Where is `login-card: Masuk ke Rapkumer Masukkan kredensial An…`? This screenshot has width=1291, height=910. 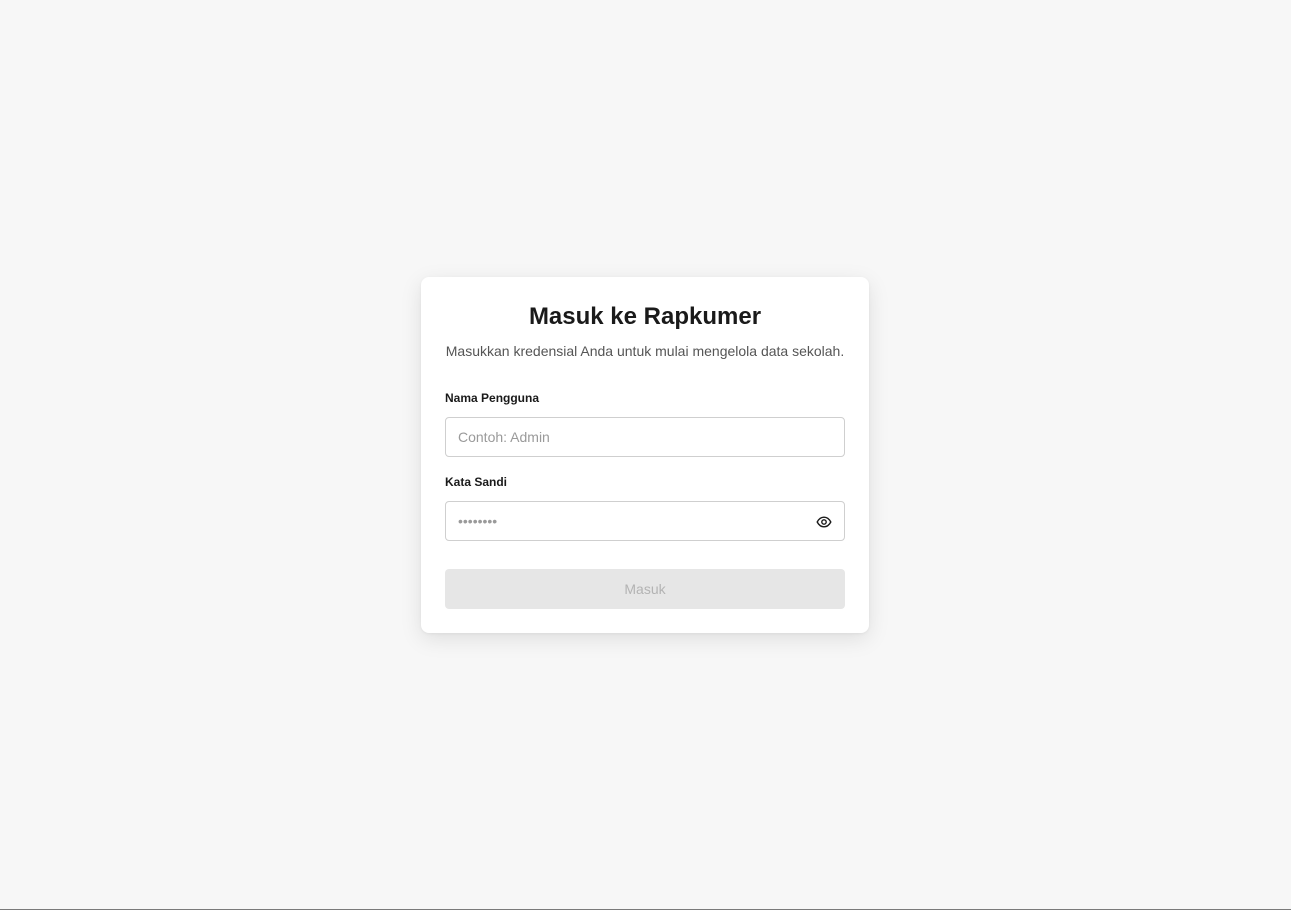
login-card: Masuk ke Rapkumer Masukkan kredensial An… is located at coordinates (645, 455).